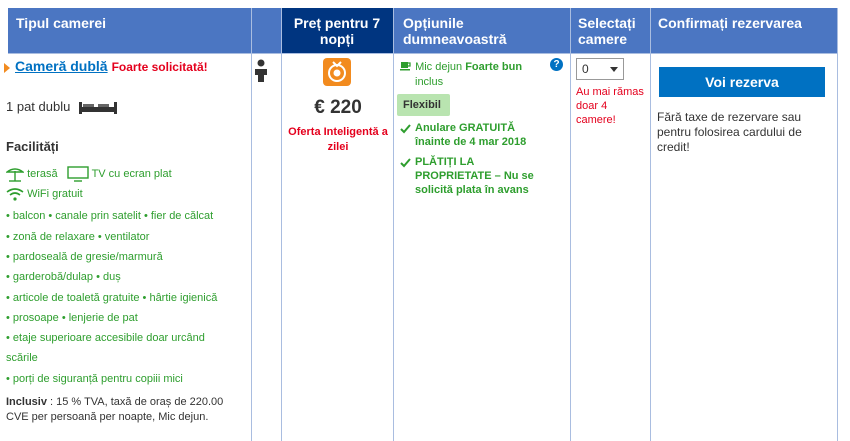  Describe the element at coordinates (337, 30) in the screenshot. I see `header-price: Preț pentru 7 nopți` at that location.